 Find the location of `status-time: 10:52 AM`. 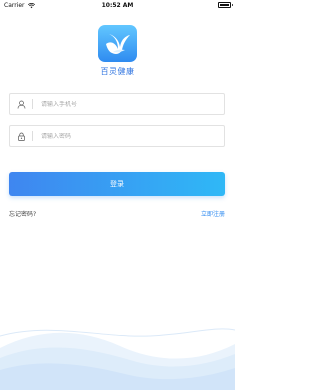

status-time: 10:52 AM is located at coordinates (117, 5).